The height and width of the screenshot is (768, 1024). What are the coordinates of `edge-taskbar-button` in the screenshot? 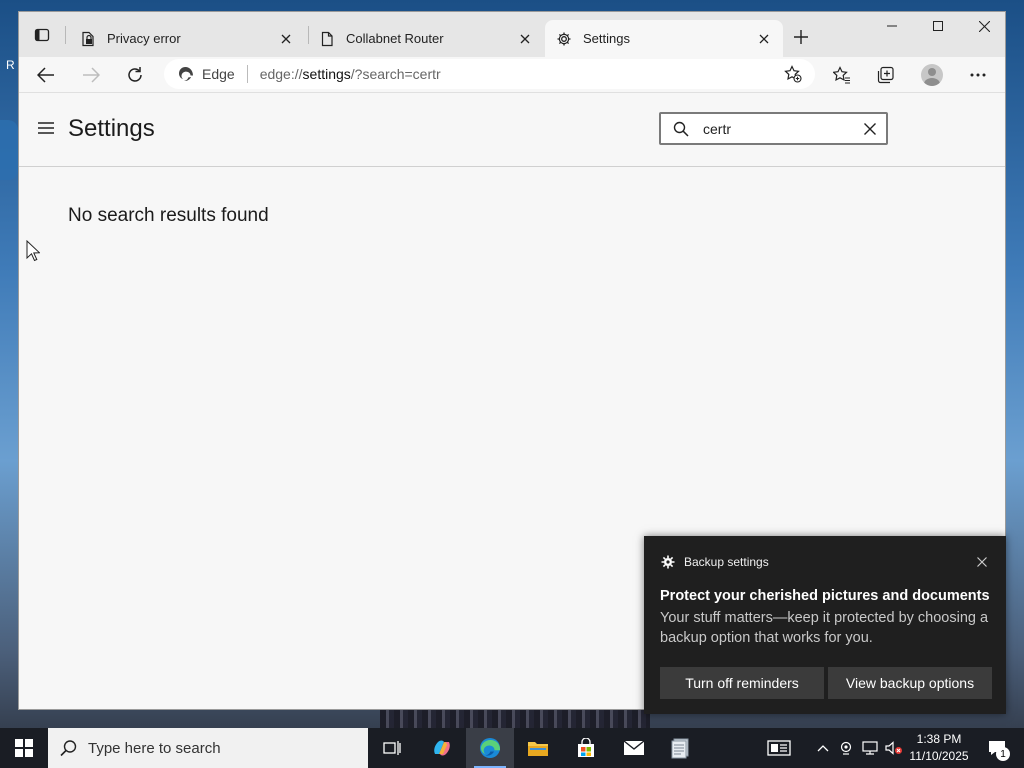 It's located at (490, 748).